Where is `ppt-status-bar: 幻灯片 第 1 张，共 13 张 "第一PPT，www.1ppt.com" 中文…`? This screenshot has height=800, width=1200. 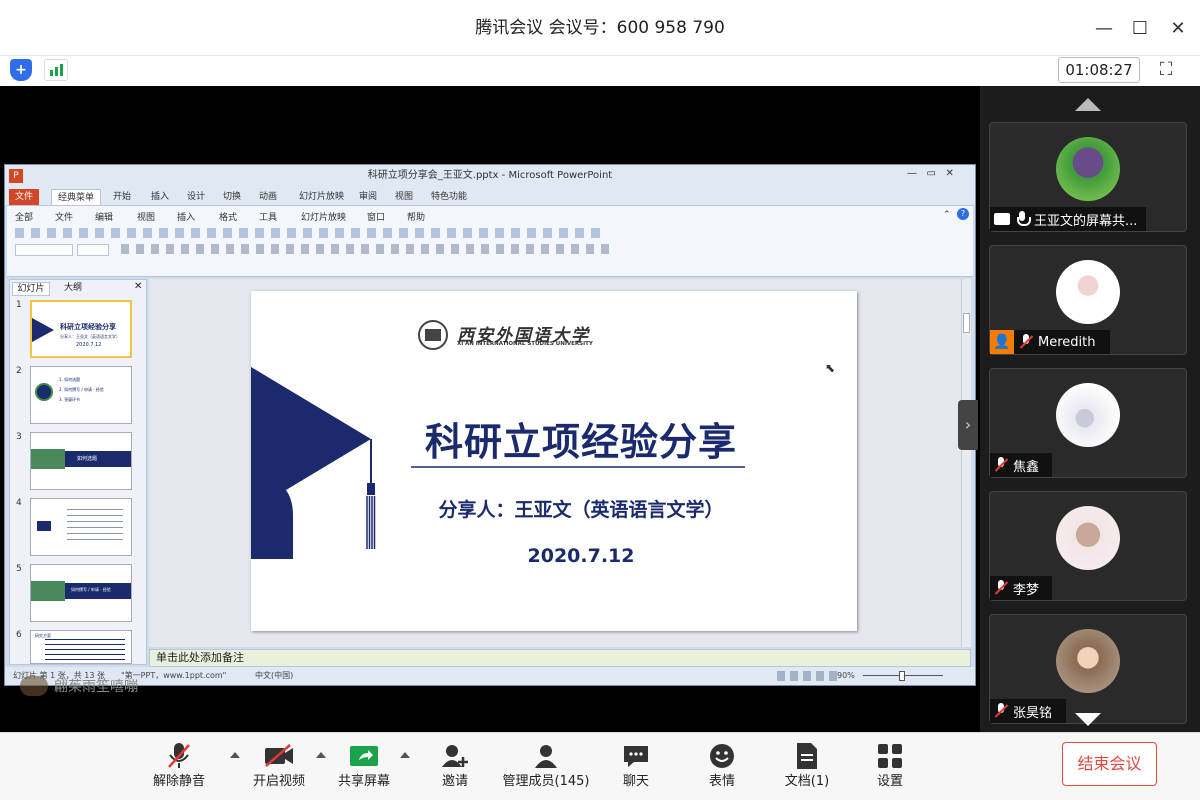 ppt-status-bar: 幻灯片 第 1 张，共 13 张 "第一PPT，www.1ppt.com" 中文… is located at coordinates (490, 676).